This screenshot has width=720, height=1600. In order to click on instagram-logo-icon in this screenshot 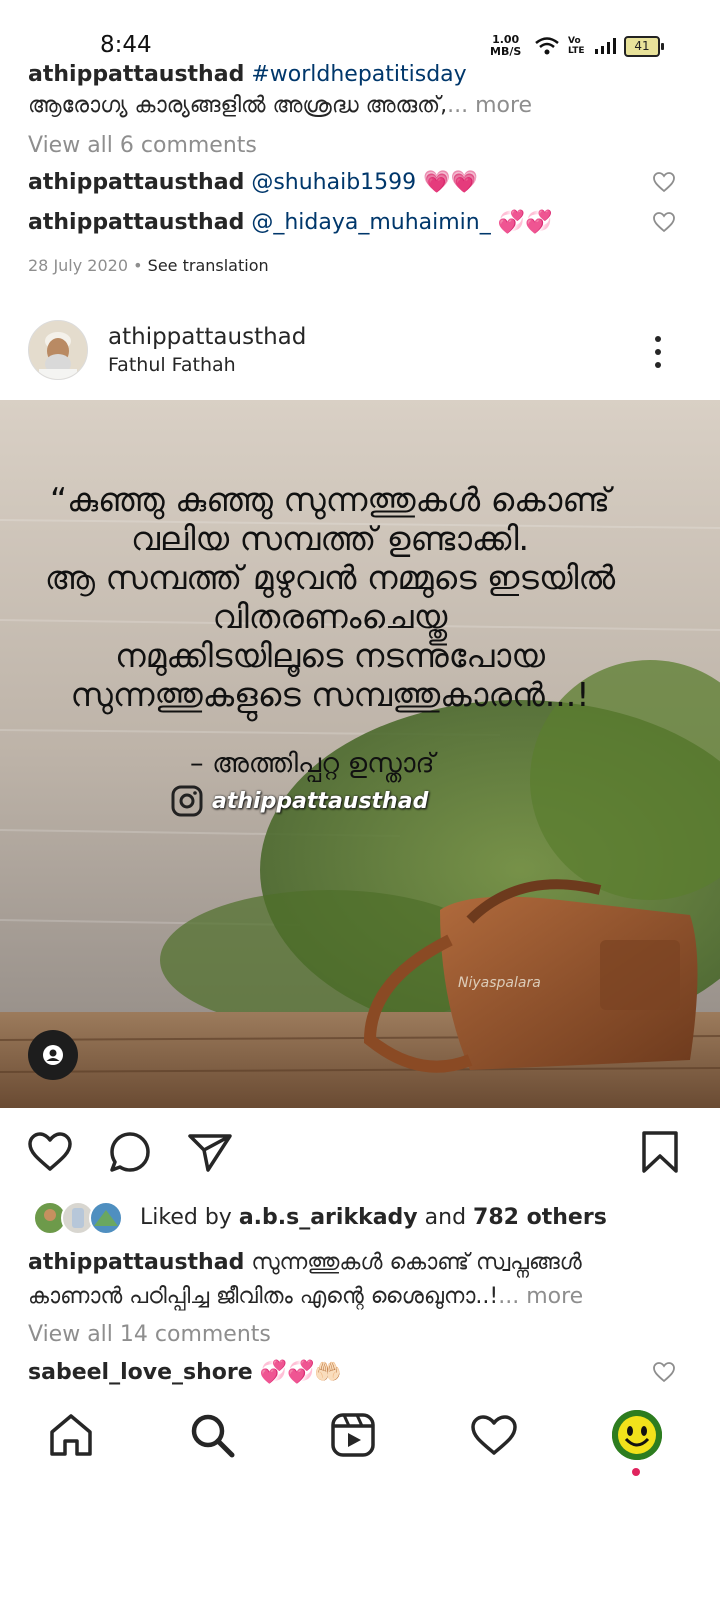, I will do `click(187, 801)`.